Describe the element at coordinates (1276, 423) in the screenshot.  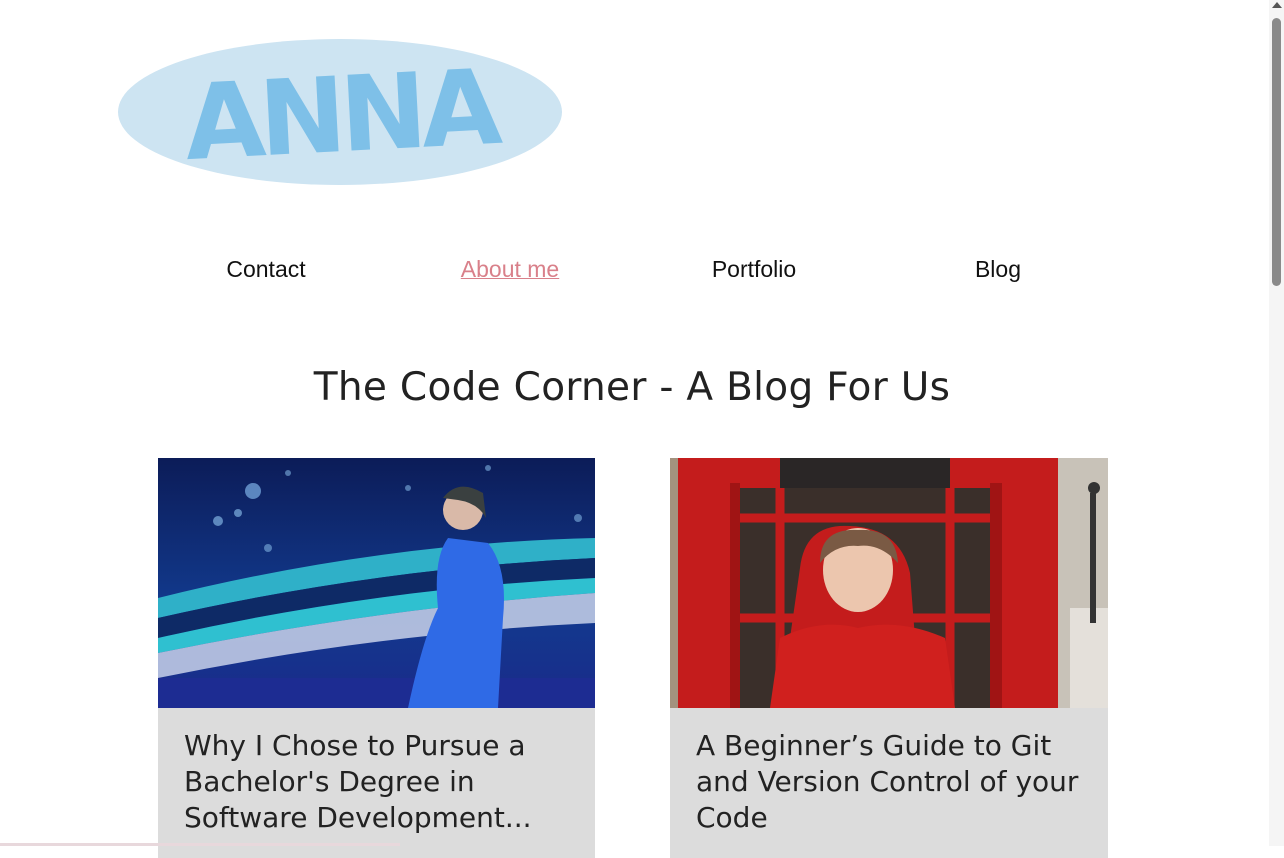
I see `scrollbar` at that location.